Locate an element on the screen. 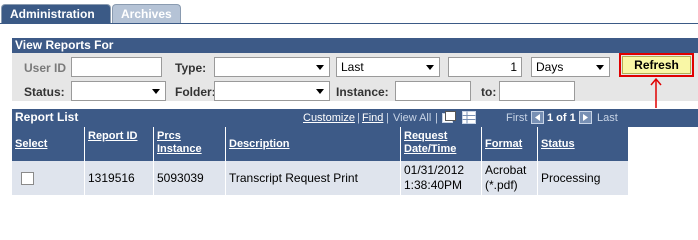  last-label: Last is located at coordinates (607, 118).